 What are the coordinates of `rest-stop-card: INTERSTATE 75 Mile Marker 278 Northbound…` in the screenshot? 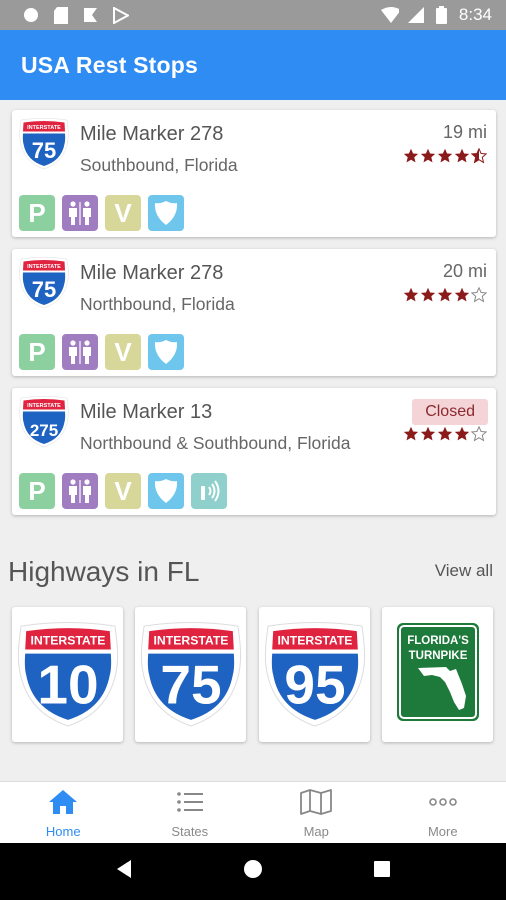 It's located at (254, 312).